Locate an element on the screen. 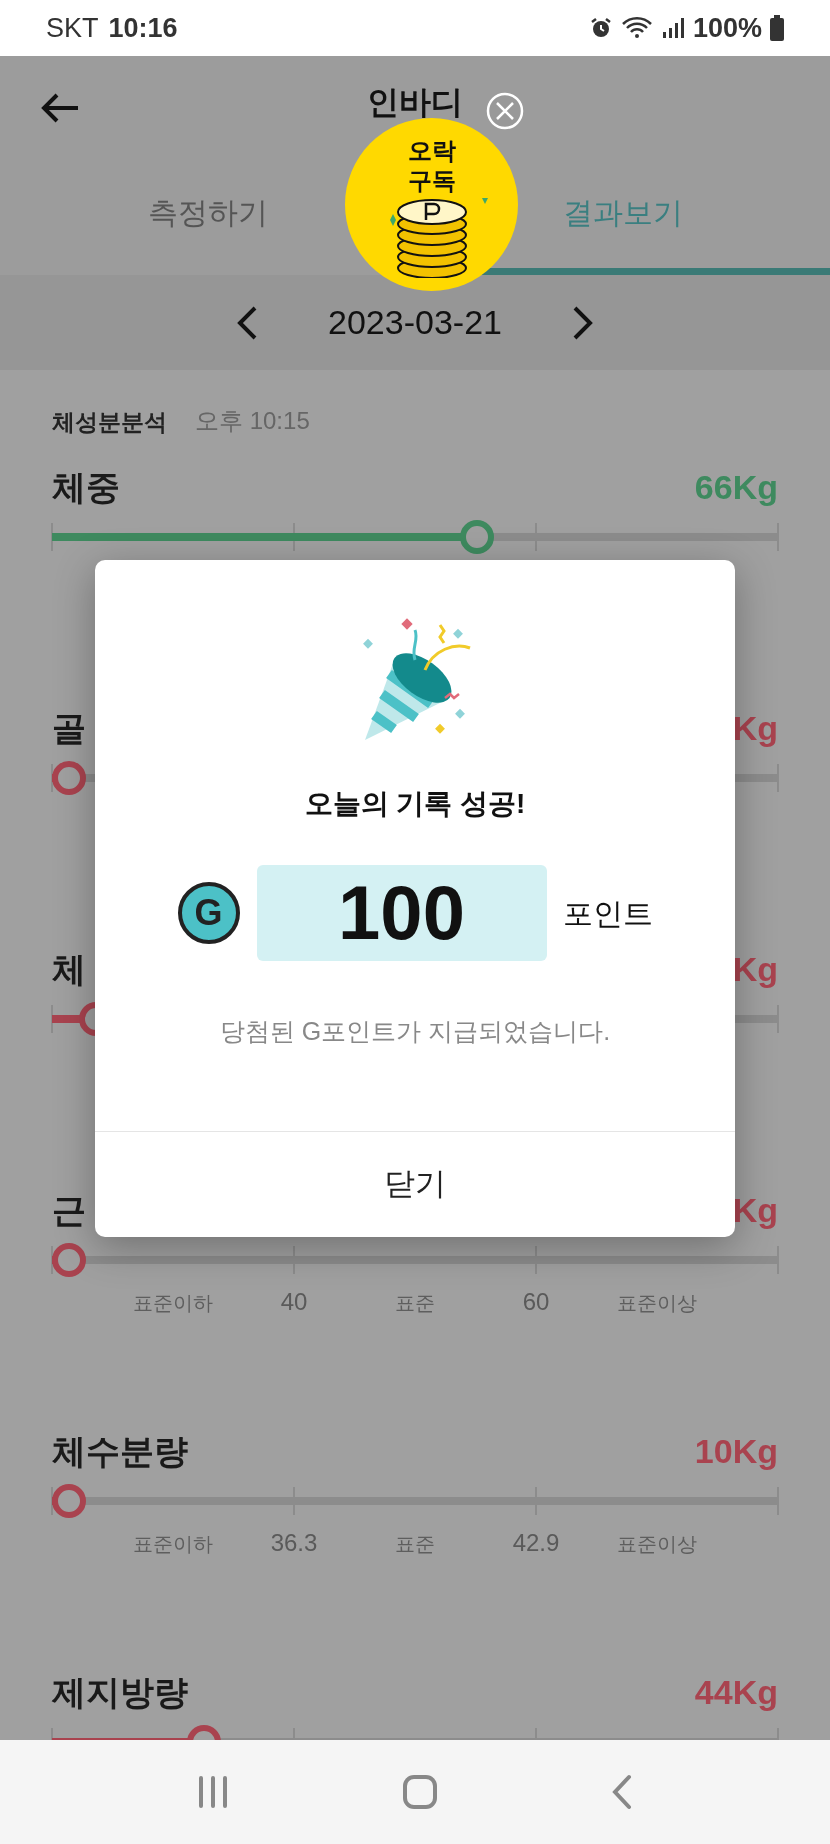 This screenshot has height=1844, width=830. next-icon is located at coordinates (582, 322).